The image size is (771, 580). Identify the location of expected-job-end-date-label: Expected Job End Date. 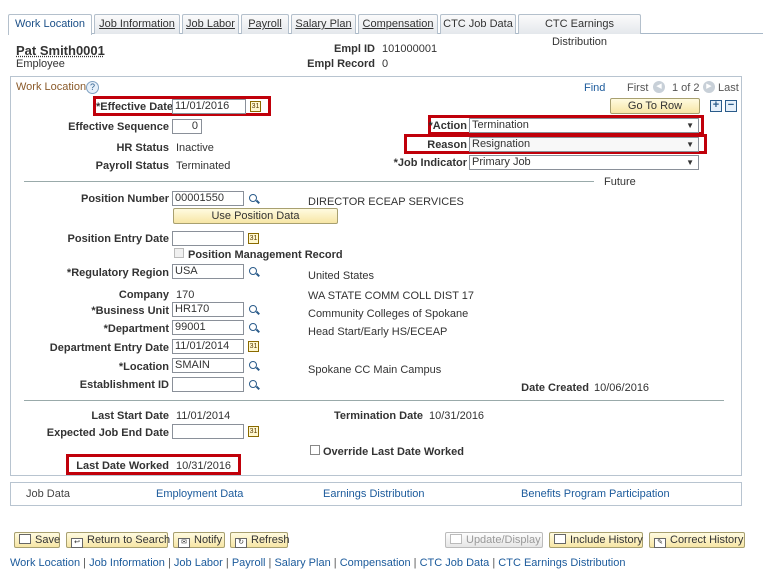
(107, 433).